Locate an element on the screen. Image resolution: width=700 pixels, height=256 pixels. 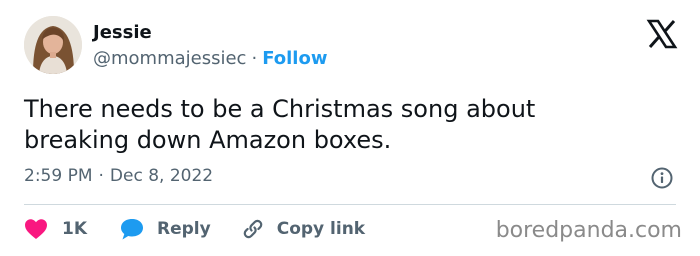
link-icon is located at coordinates (253, 229).